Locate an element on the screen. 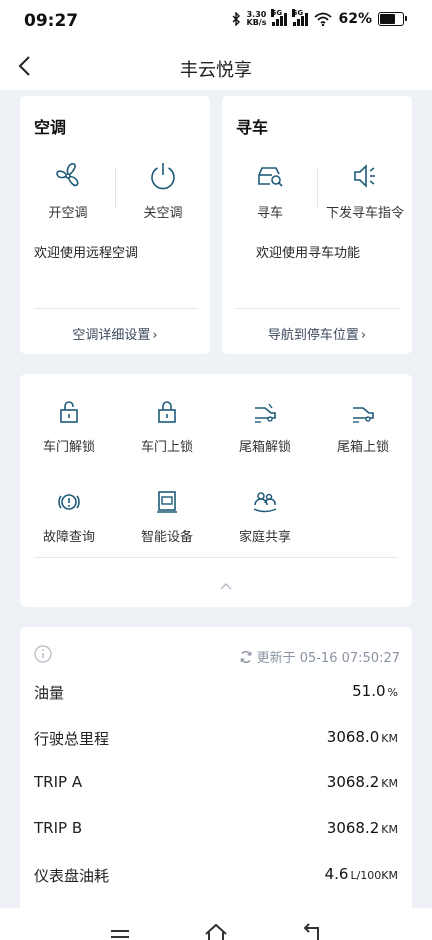 This screenshot has height=940, width=432. update-time: 更新于 05-16 07:50:27 is located at coordinates (328, 658).